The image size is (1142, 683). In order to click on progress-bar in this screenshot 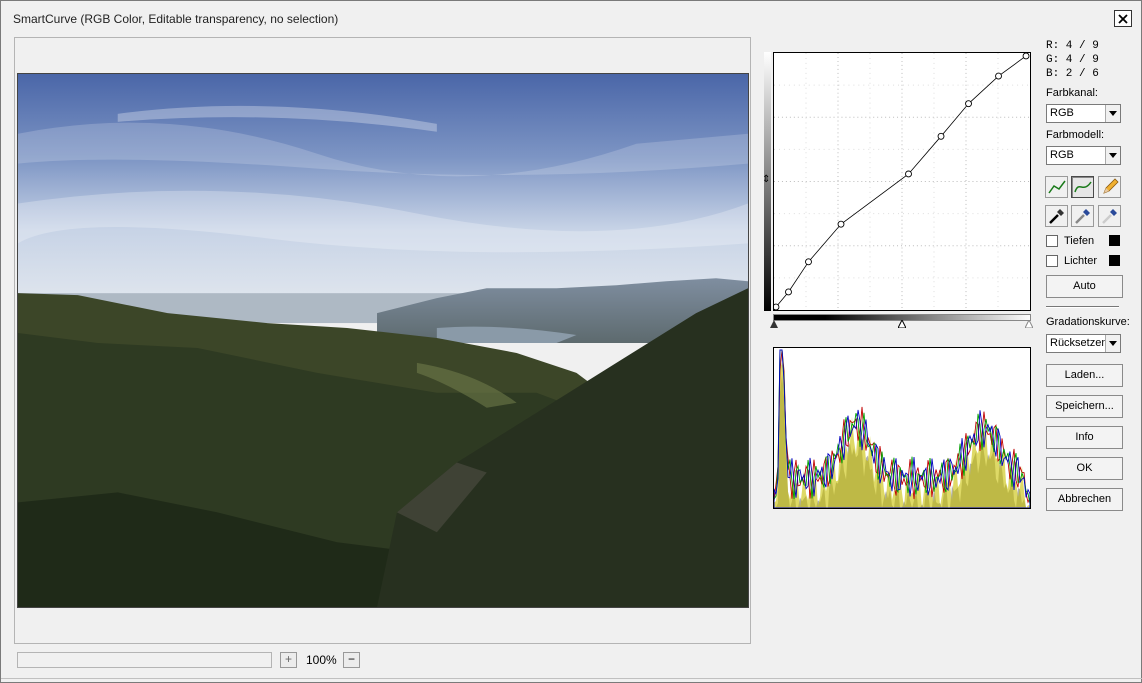, I will do `click(144, 660)`.